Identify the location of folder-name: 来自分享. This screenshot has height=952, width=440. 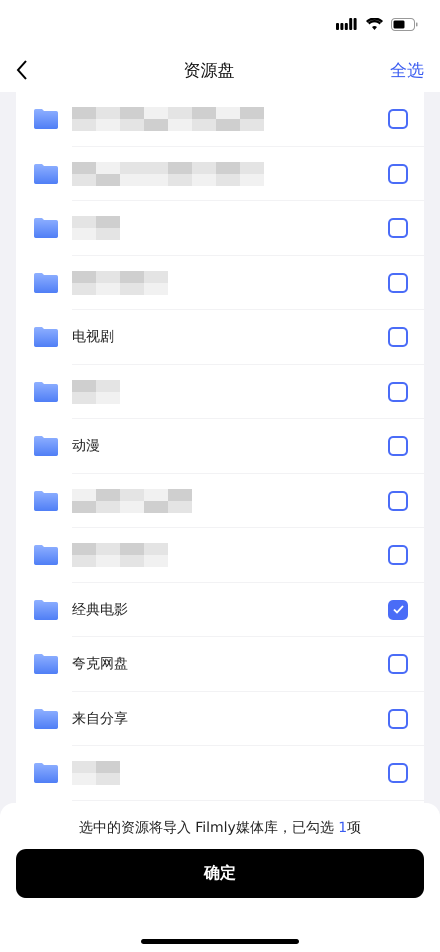
(100, 719).